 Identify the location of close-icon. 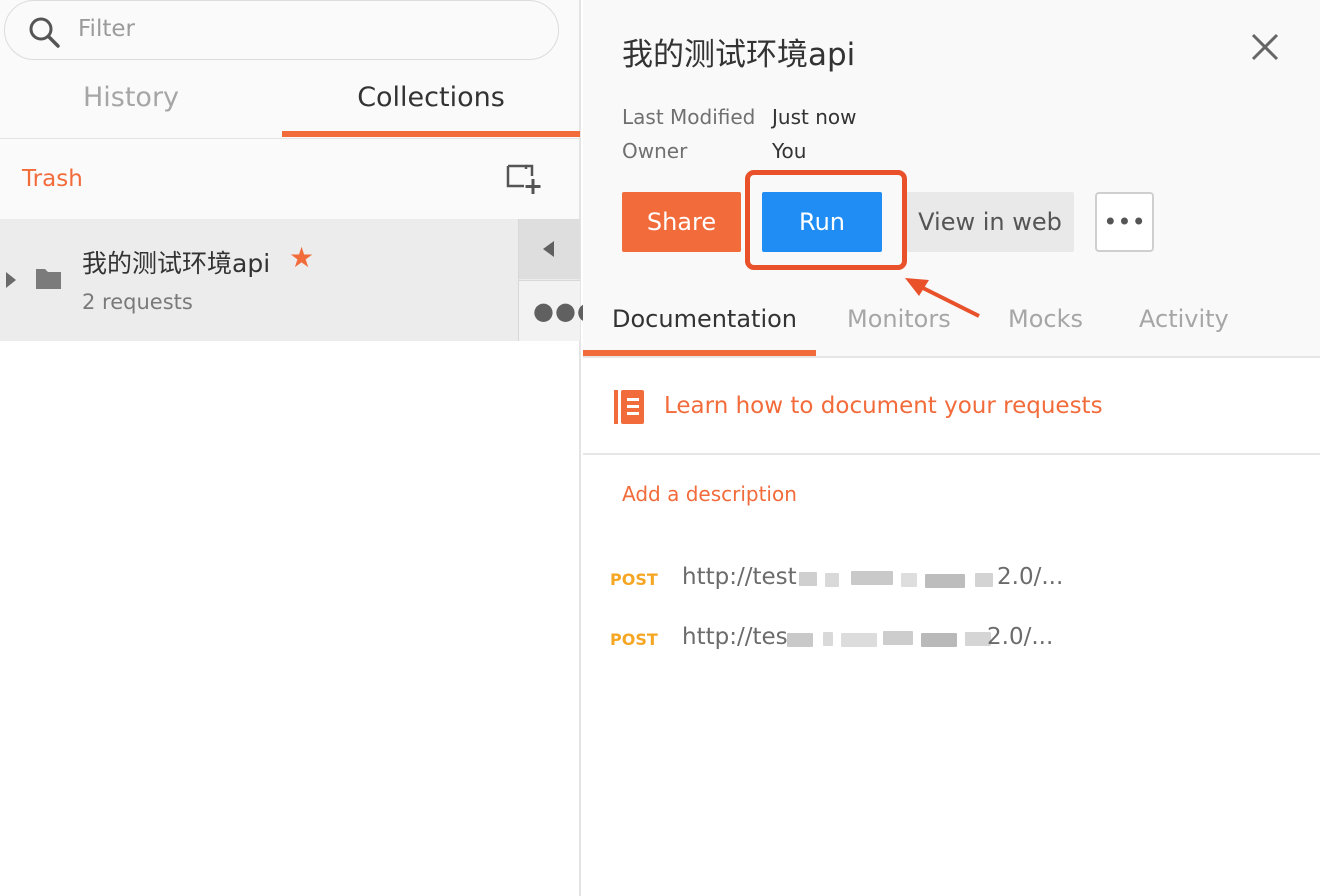
(1265, 47).